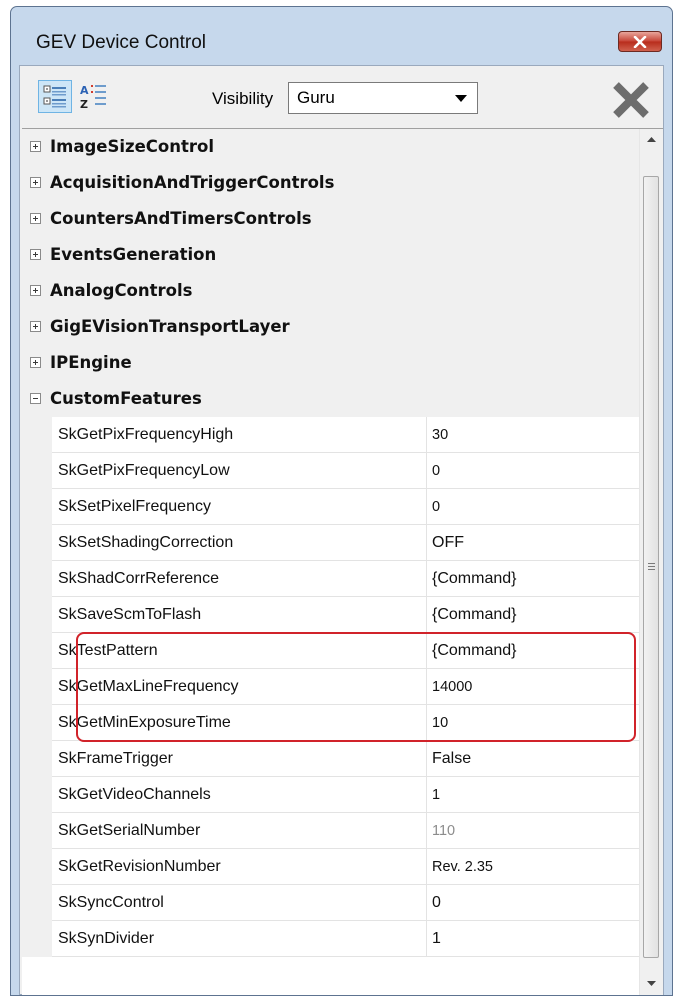 This screenshot has width=683, height=996. Describe the element at coordinates (243, 98) in the screenshot. I see `visibility-label: Visibility` at that location.